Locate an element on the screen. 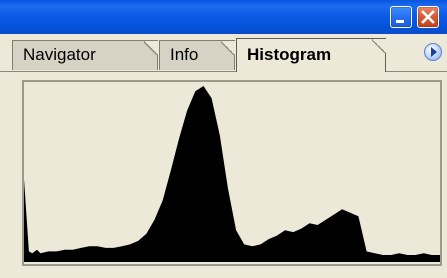 The width and height of the screenshot is (447, 278). tab-histogram: Histogram is located at coordinates (311, 55).